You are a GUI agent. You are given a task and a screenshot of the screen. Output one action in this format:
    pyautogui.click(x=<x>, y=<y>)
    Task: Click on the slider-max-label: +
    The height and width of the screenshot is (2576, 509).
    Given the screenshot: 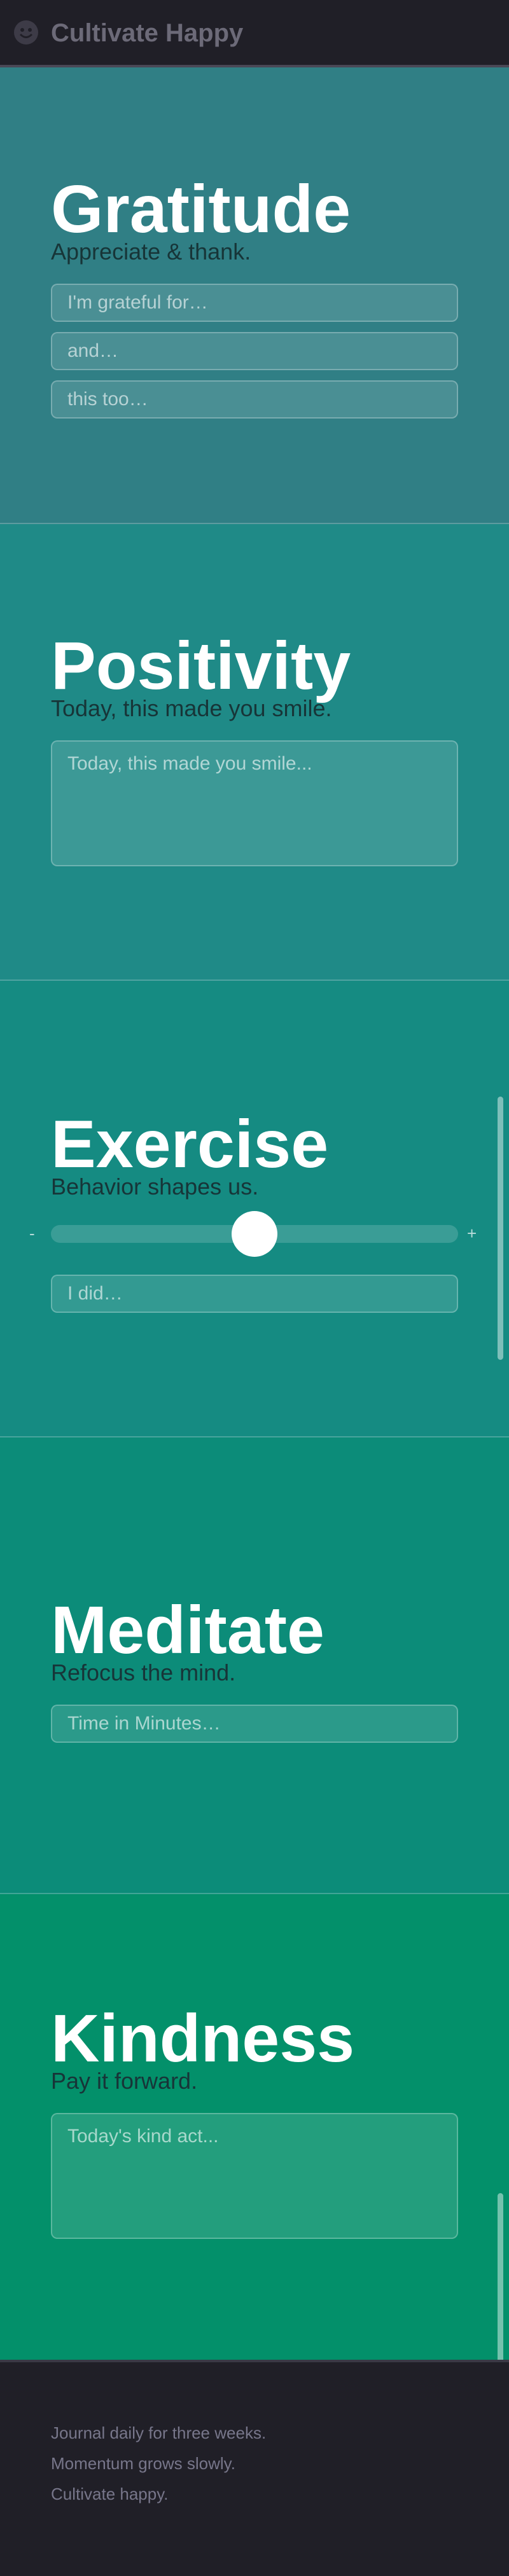 What is the action you would take?
    pyautogui.click(x=472, y=1233)
    